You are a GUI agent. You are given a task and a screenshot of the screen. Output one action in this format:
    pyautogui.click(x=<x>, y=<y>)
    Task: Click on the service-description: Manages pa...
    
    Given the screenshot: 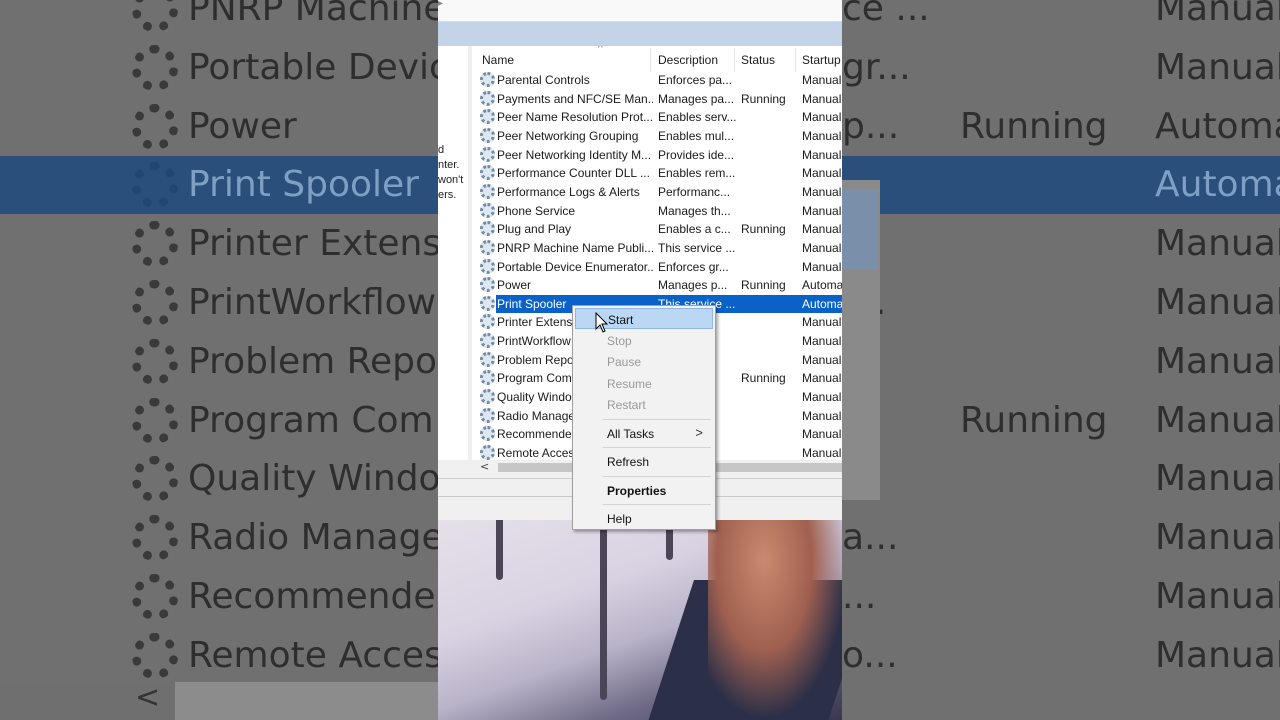 What is the action you would take?
    pyautogui.click(x=696, y=98)
    